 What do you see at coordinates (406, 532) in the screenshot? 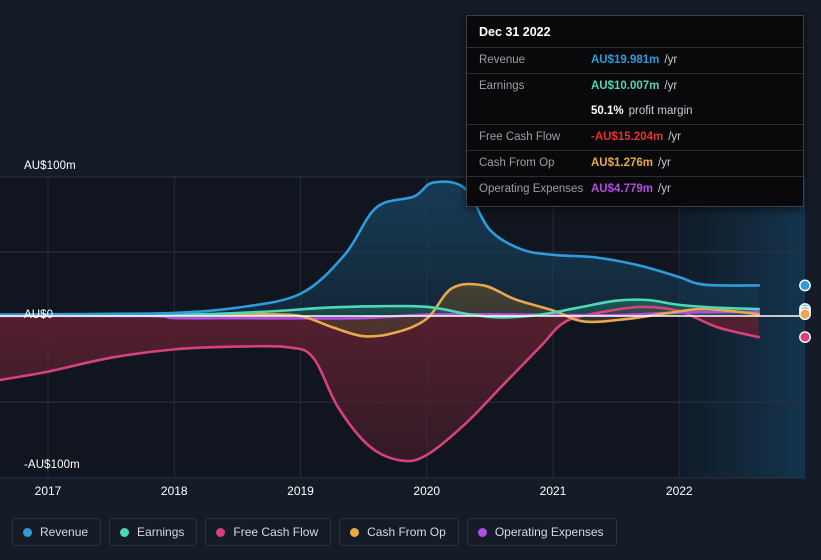
I see `legend-item-label: Cash From Op` at bounding box center [406, 532].